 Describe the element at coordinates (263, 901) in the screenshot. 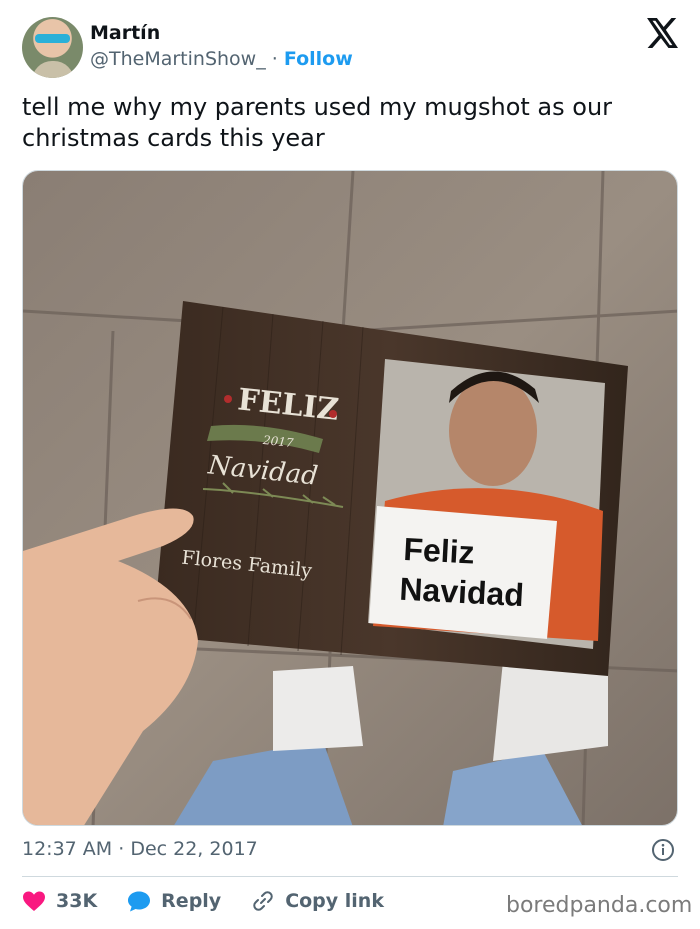

I see `link-icon` at that location.